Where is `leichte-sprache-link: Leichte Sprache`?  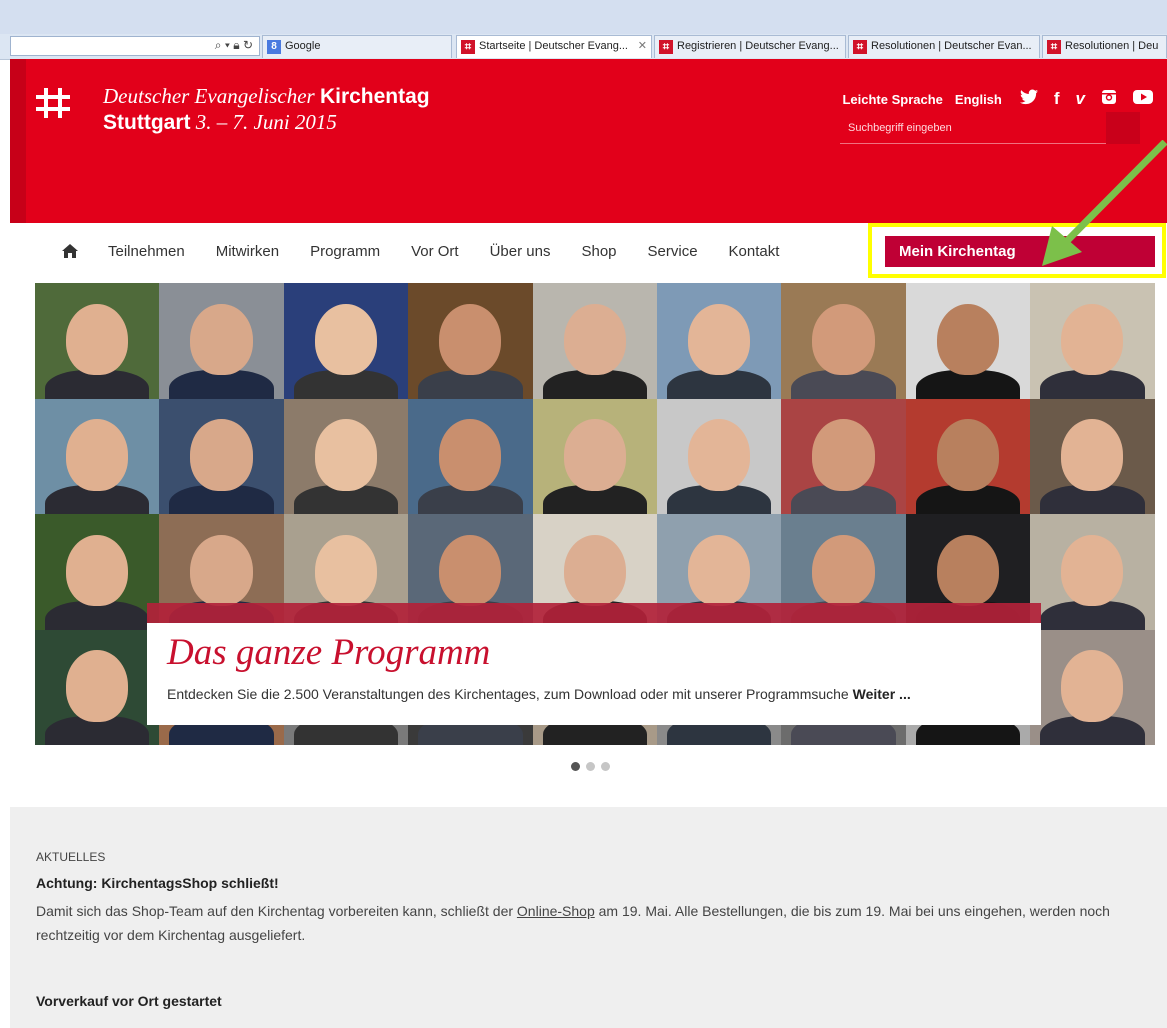 leichte-sprache-link: Leichte Sprache is located at coordinates (892, 99).